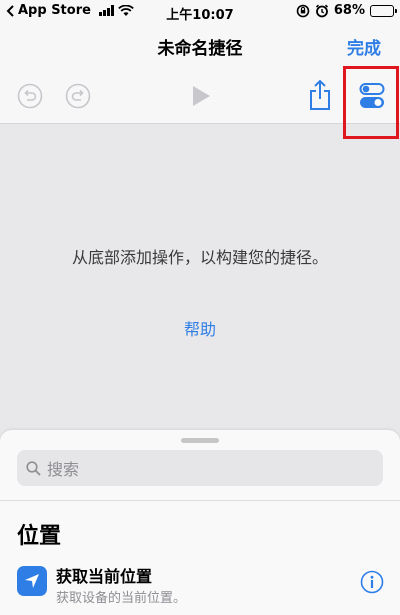 The width and height of the screenshot is (400, 615). Describe the element at coordinates (371, 102) in the screenshot. I see `highlight-annotation` at that location.